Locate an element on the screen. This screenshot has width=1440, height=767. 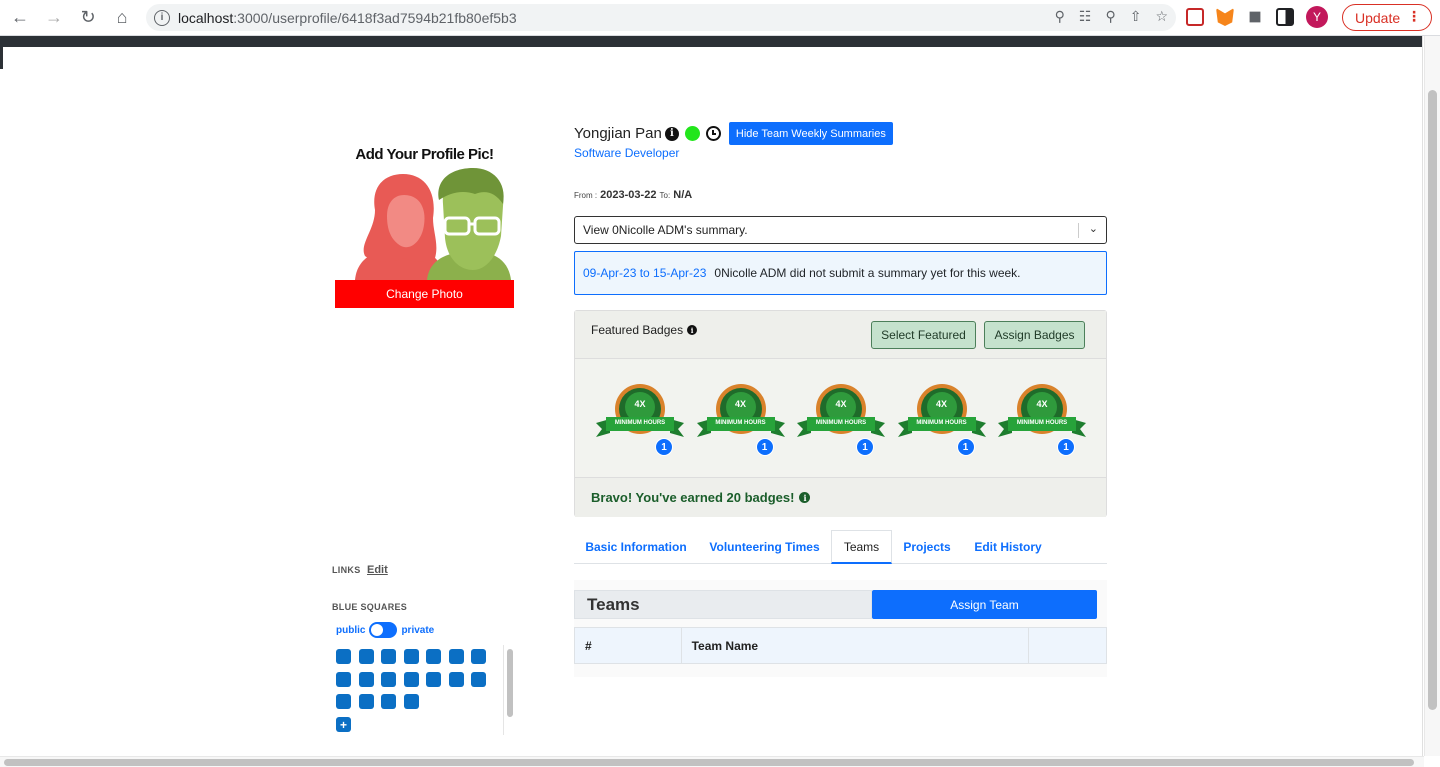
browser-update-button: Update ⋮ is located at coordinates (1387, 17).